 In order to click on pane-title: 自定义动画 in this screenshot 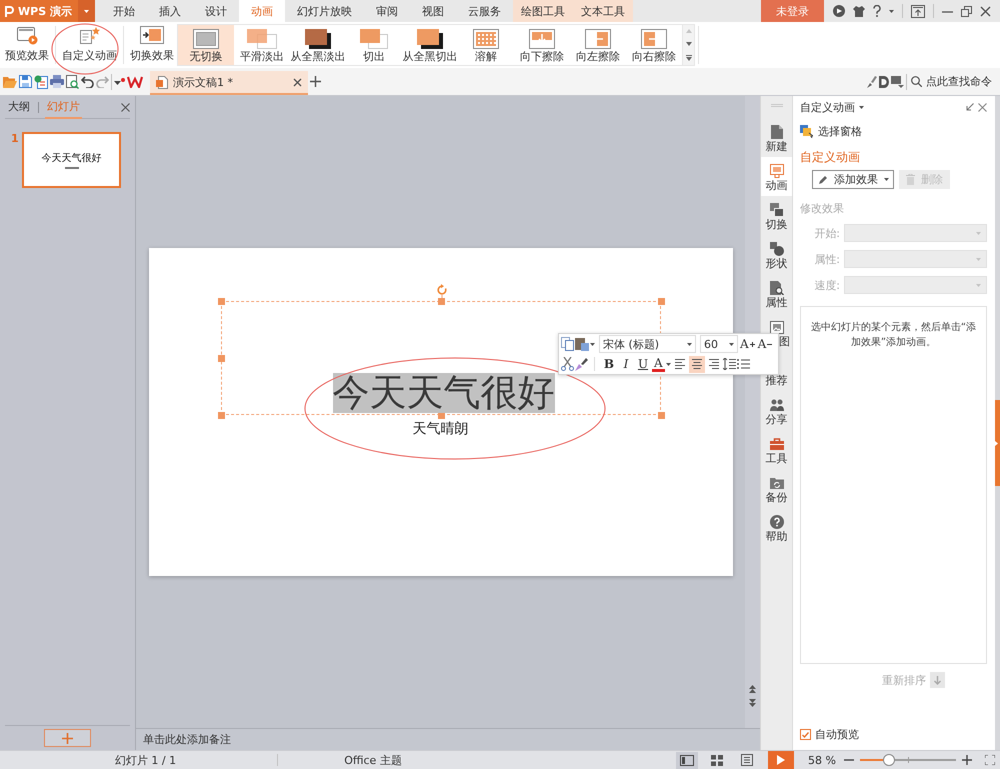, I will do `click(827, 107)`.